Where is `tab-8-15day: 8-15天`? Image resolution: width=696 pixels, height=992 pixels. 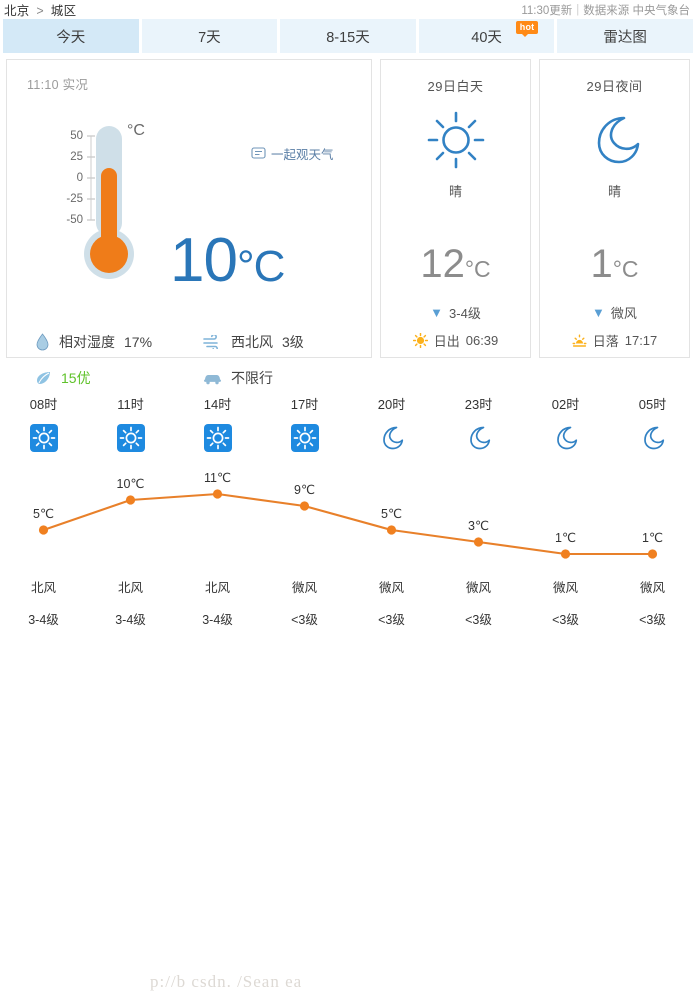
tab-8-15day: 8-15天 is located at coordinates (348, 36).